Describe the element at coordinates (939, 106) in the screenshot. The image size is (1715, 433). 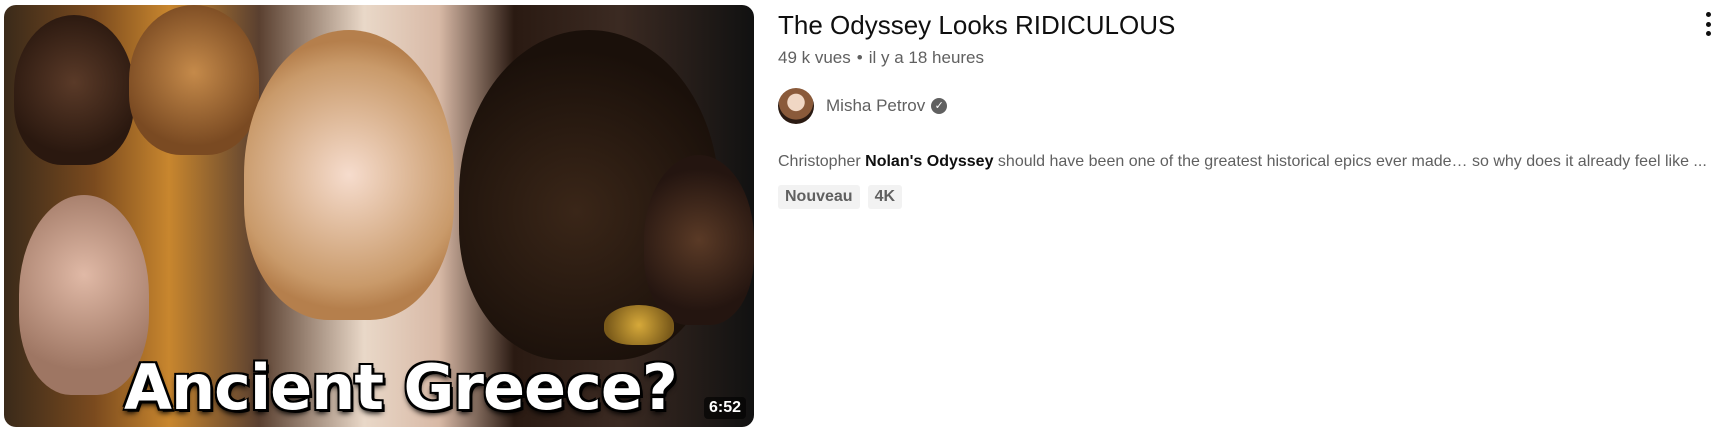
I see `verified-check-icon: ✓` at that location.